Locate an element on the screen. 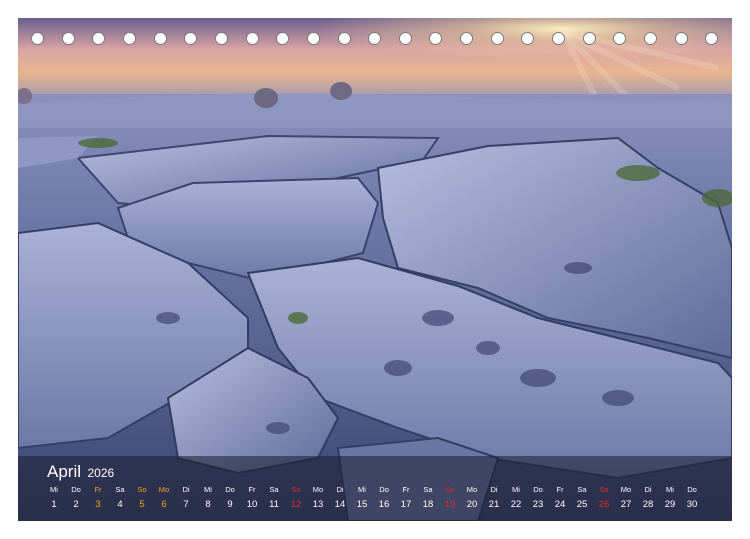  day-number: 15 is located at coordinates (362, 504).